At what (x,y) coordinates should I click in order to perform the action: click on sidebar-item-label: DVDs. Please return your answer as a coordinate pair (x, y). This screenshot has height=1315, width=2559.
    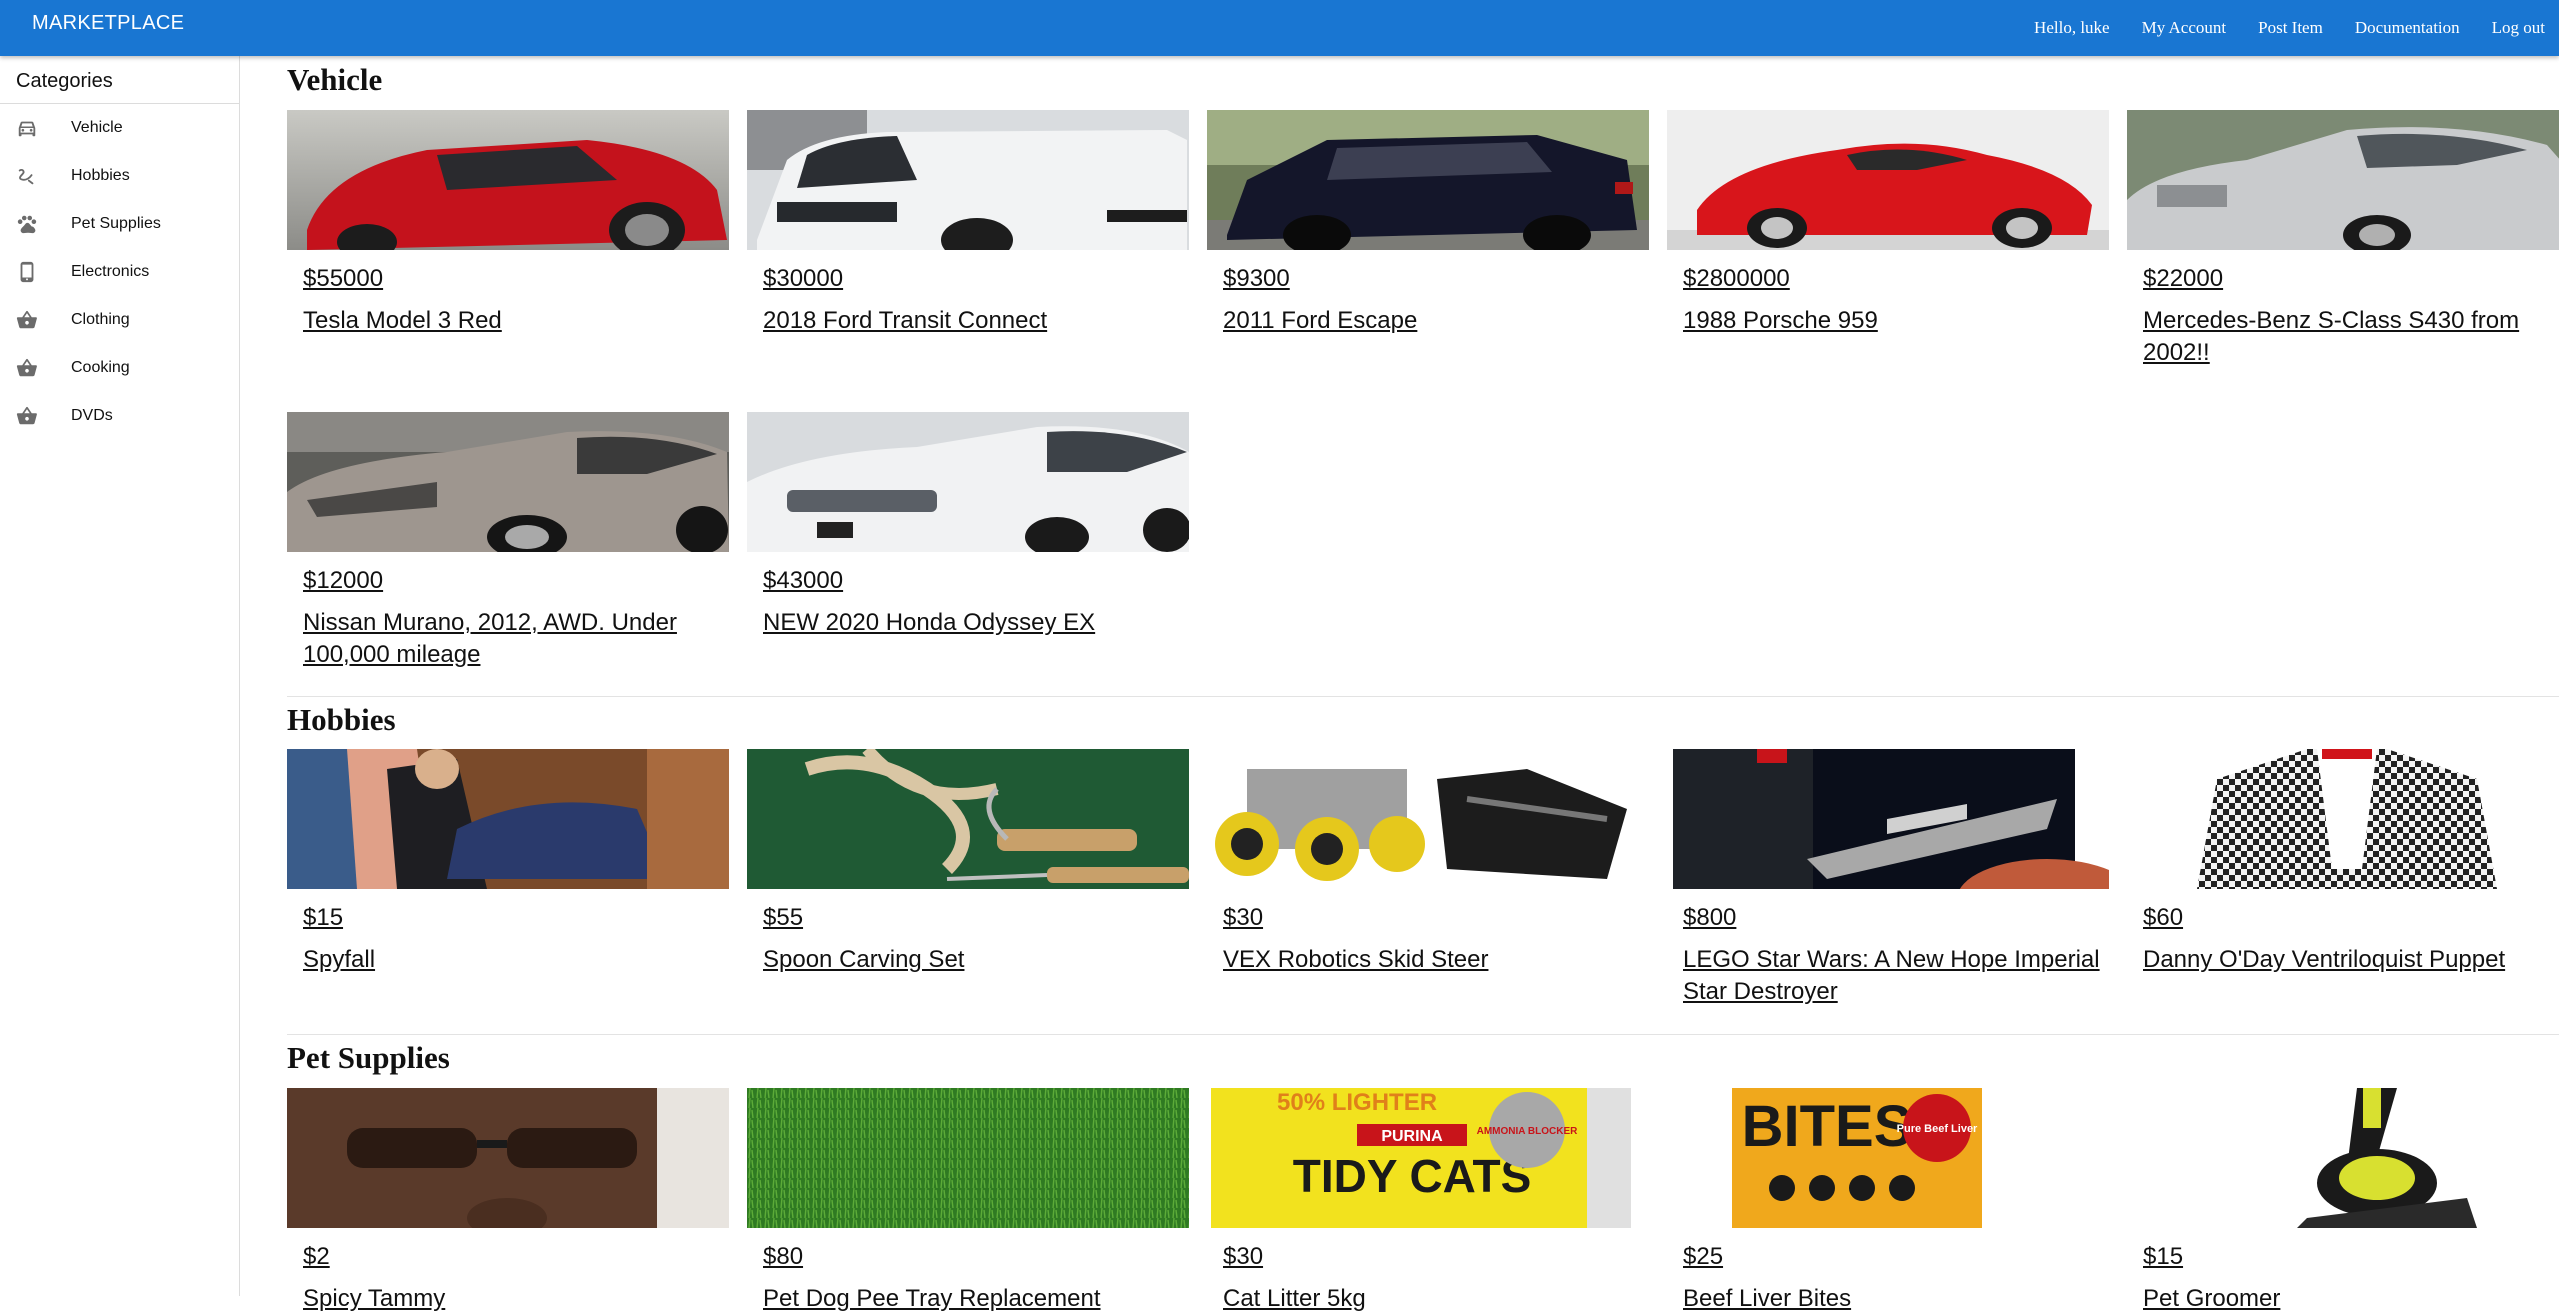
    Looking at the image, I should click on (92, 415).